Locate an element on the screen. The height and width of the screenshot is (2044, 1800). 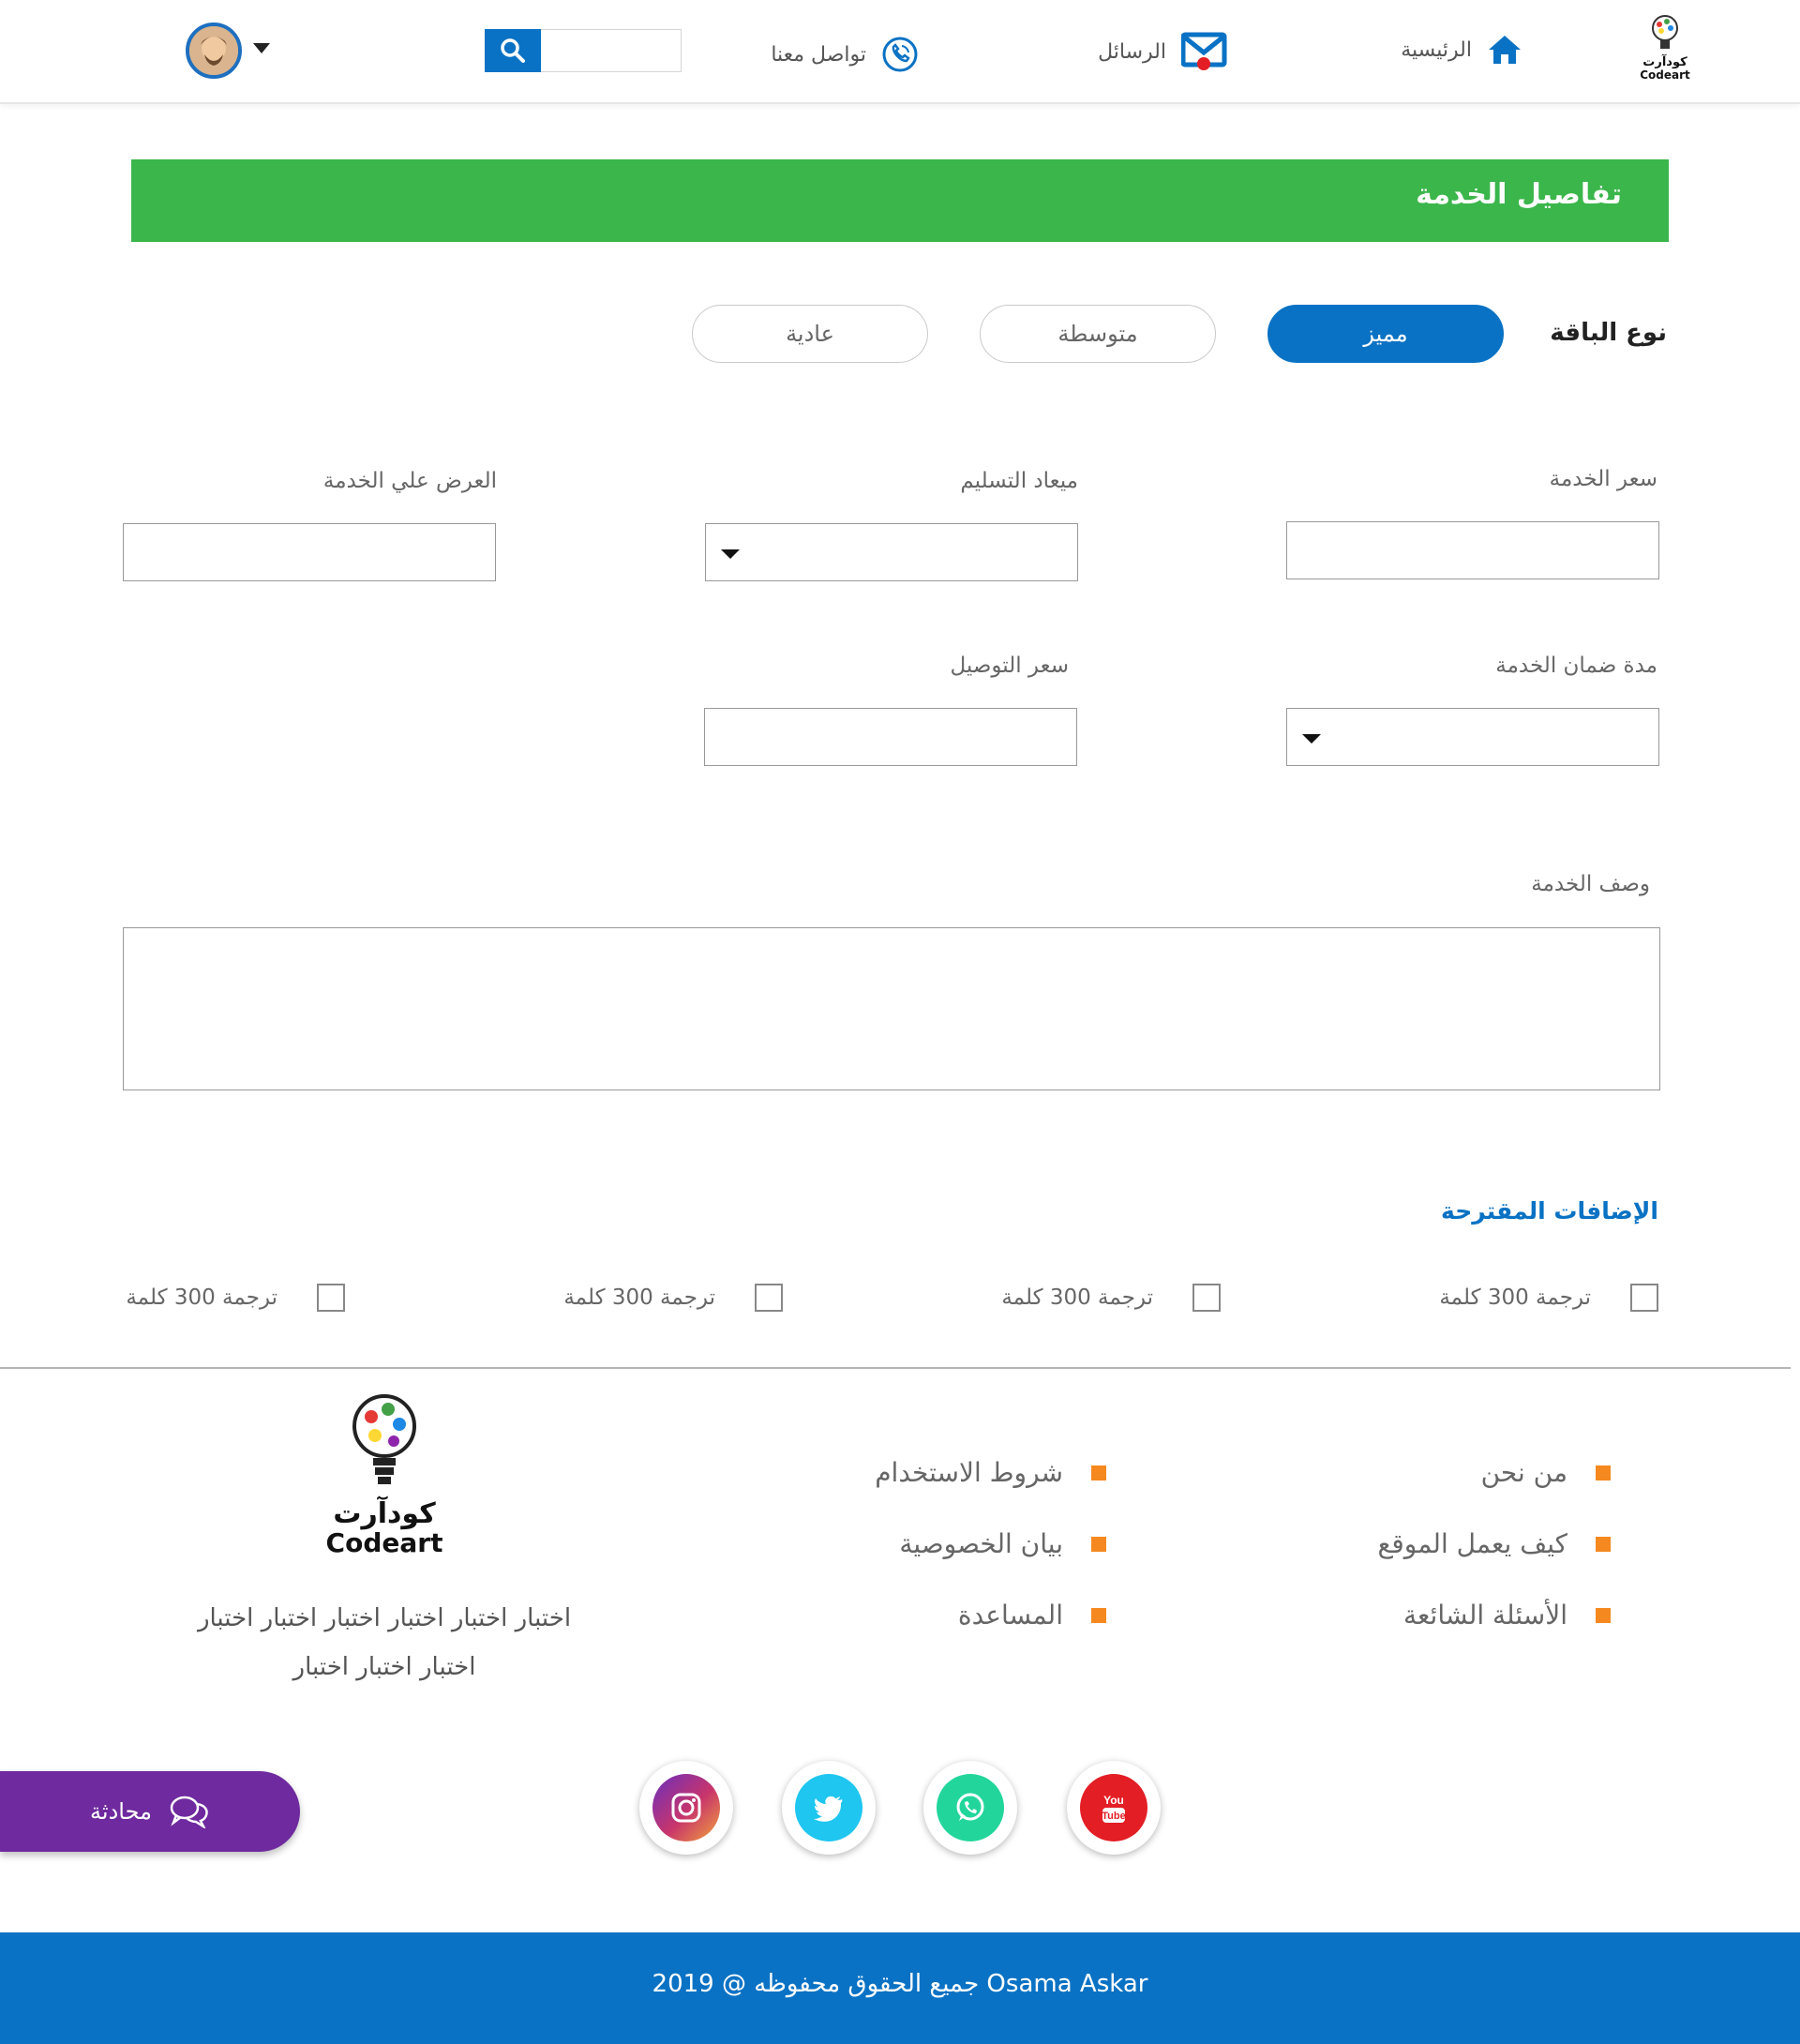
warranty-duration-select is located at coordinates (1472, 737).